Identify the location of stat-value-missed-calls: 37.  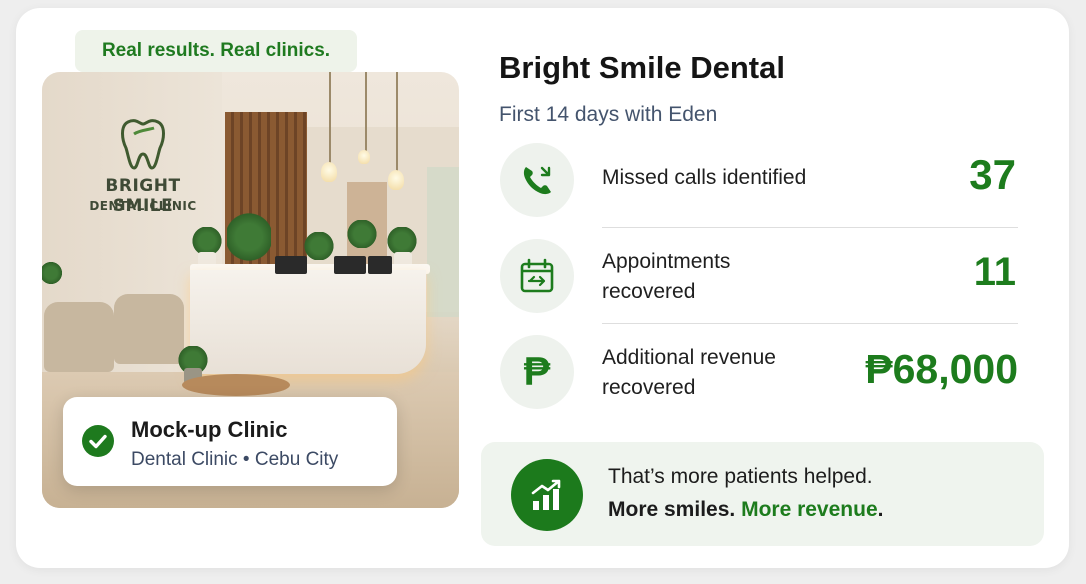
(992, 174).